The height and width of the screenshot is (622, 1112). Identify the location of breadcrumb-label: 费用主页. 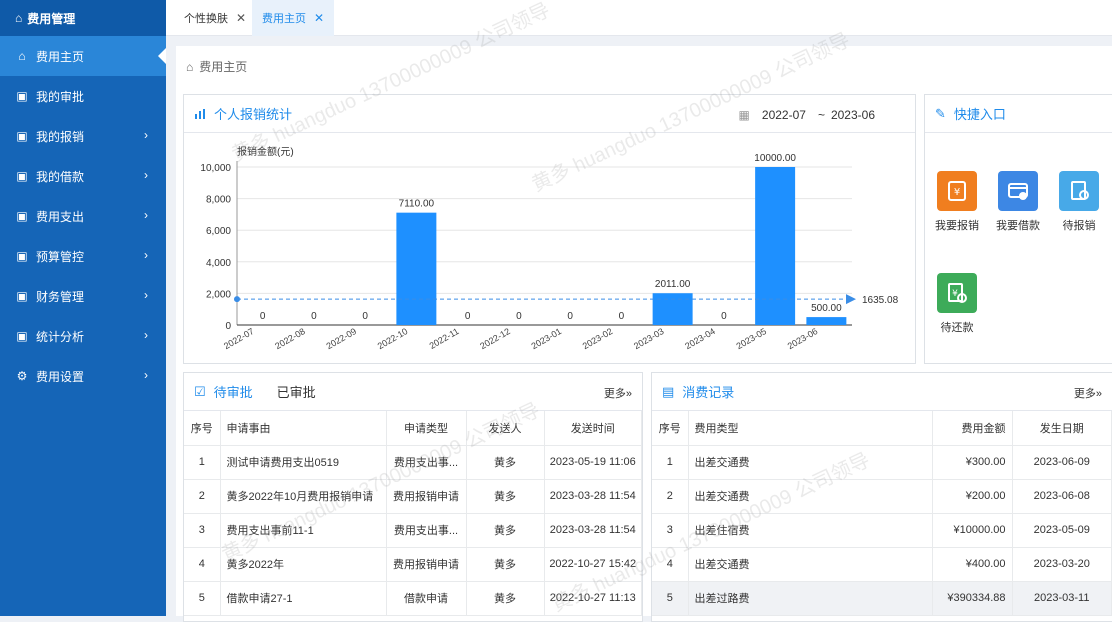
(223, 66).